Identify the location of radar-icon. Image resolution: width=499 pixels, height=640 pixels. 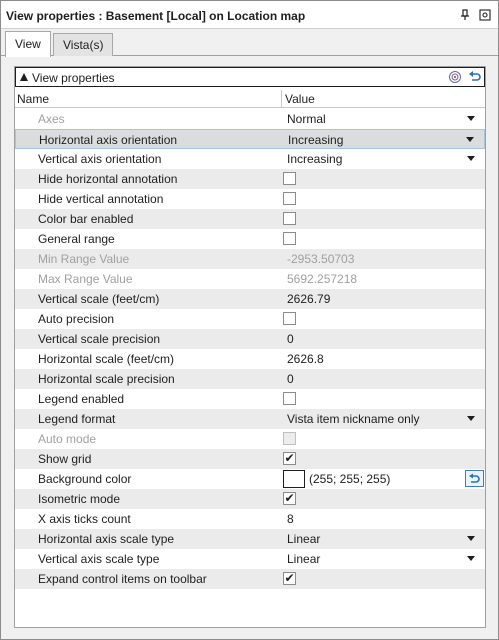
(455, 77).